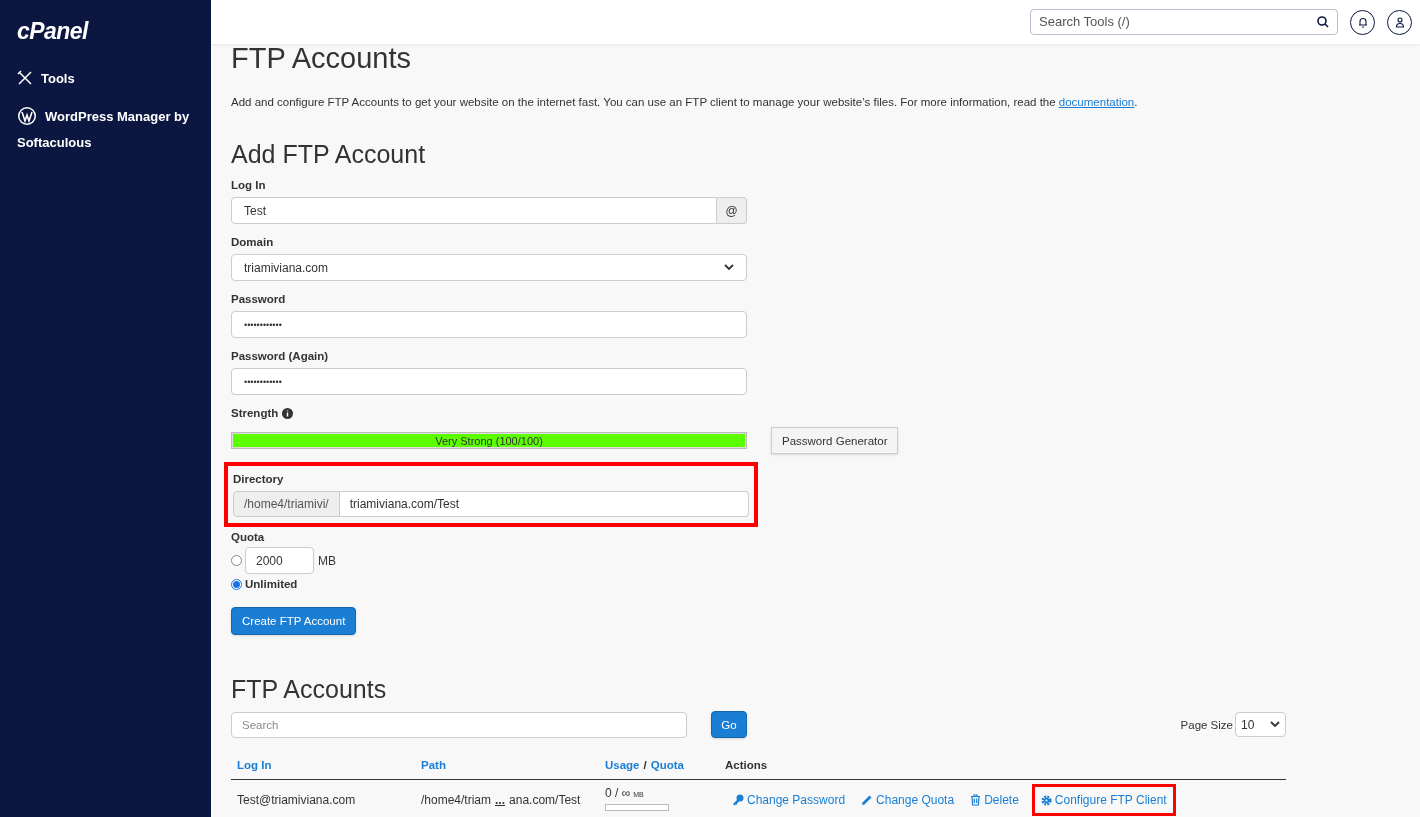 Image resolution: width=1420 pixels, height=817 pixels. What do you see at coordinates (433, 765) in the screenshot?
I see `column-header: Path` at bounding box center [433, 765].